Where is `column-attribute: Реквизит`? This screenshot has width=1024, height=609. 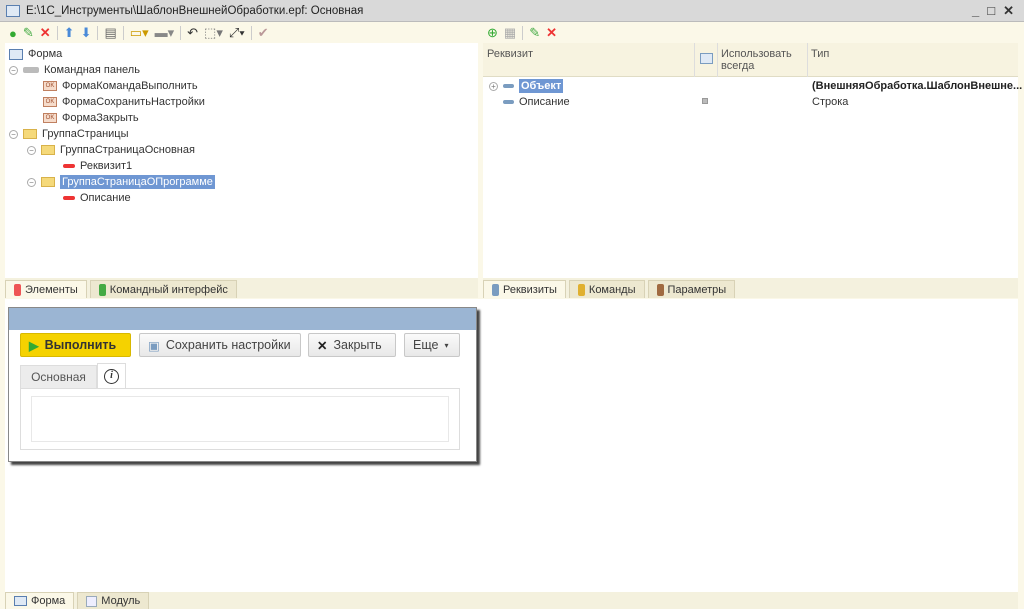
column-attribute: Реквизит is located at coordinates (510, 54).